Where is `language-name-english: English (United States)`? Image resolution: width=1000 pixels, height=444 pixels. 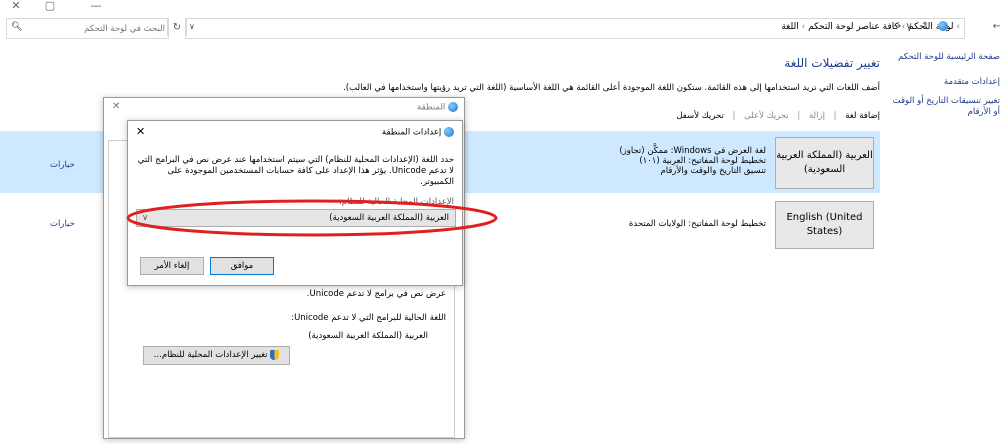
language-name-english: English (United States) is located at coordinates (824, 225).